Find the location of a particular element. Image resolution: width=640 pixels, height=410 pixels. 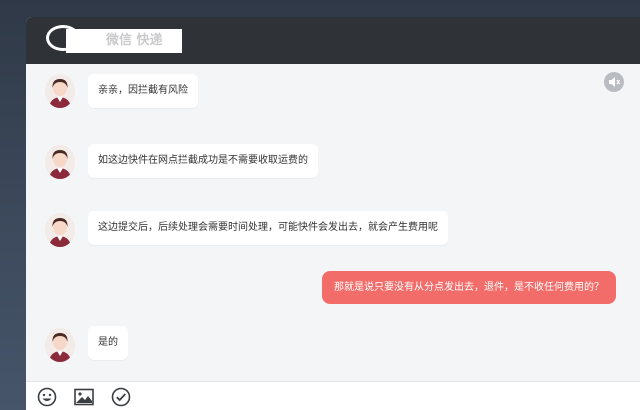

check-circle-icon is located at coordinates (121, 397).